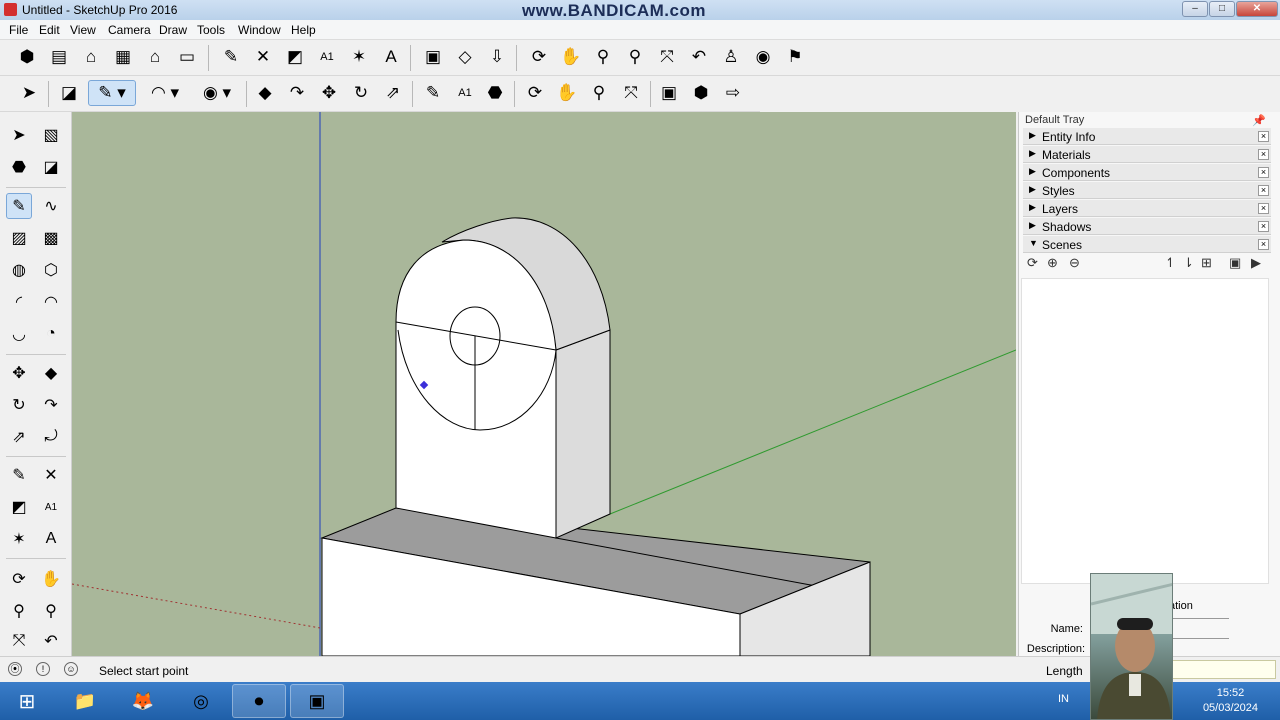  Describe the element at coordinates (19, 539) in the screenshot. I see `axes-tool-icon: ✶` at that location.